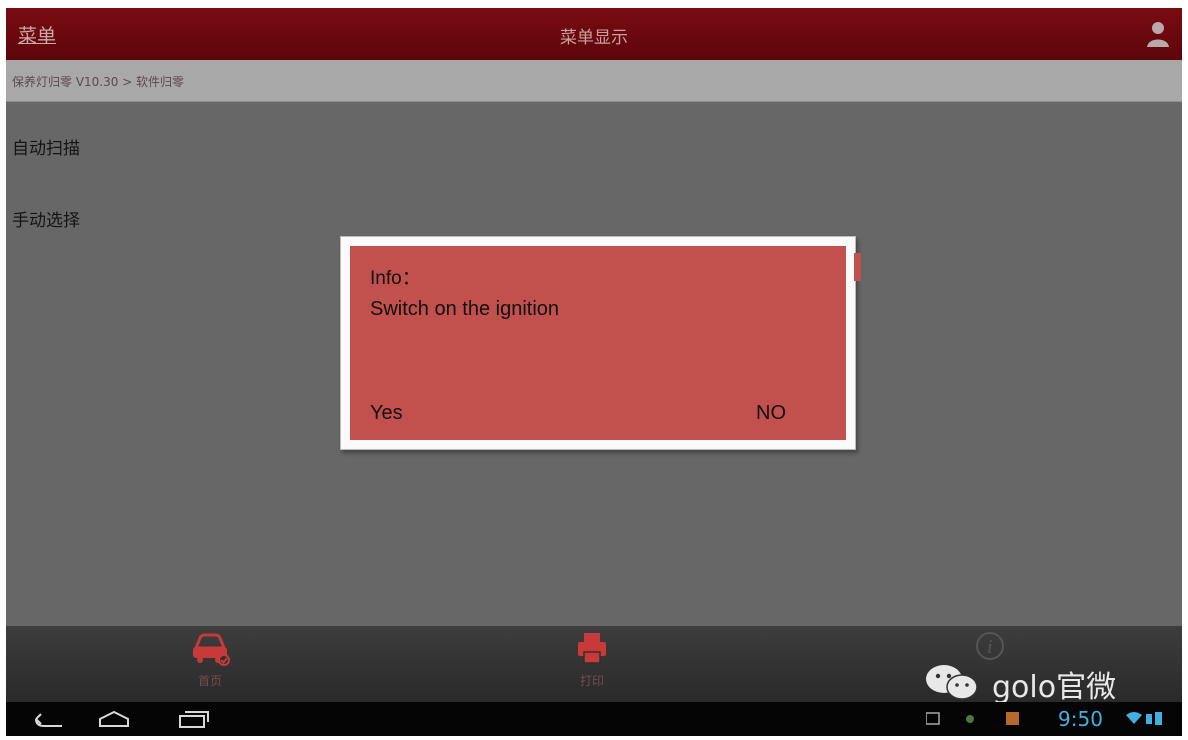  Describe the element at coordinates (114, 721) in the screenshot. I see `home-nav-icon` at that location.